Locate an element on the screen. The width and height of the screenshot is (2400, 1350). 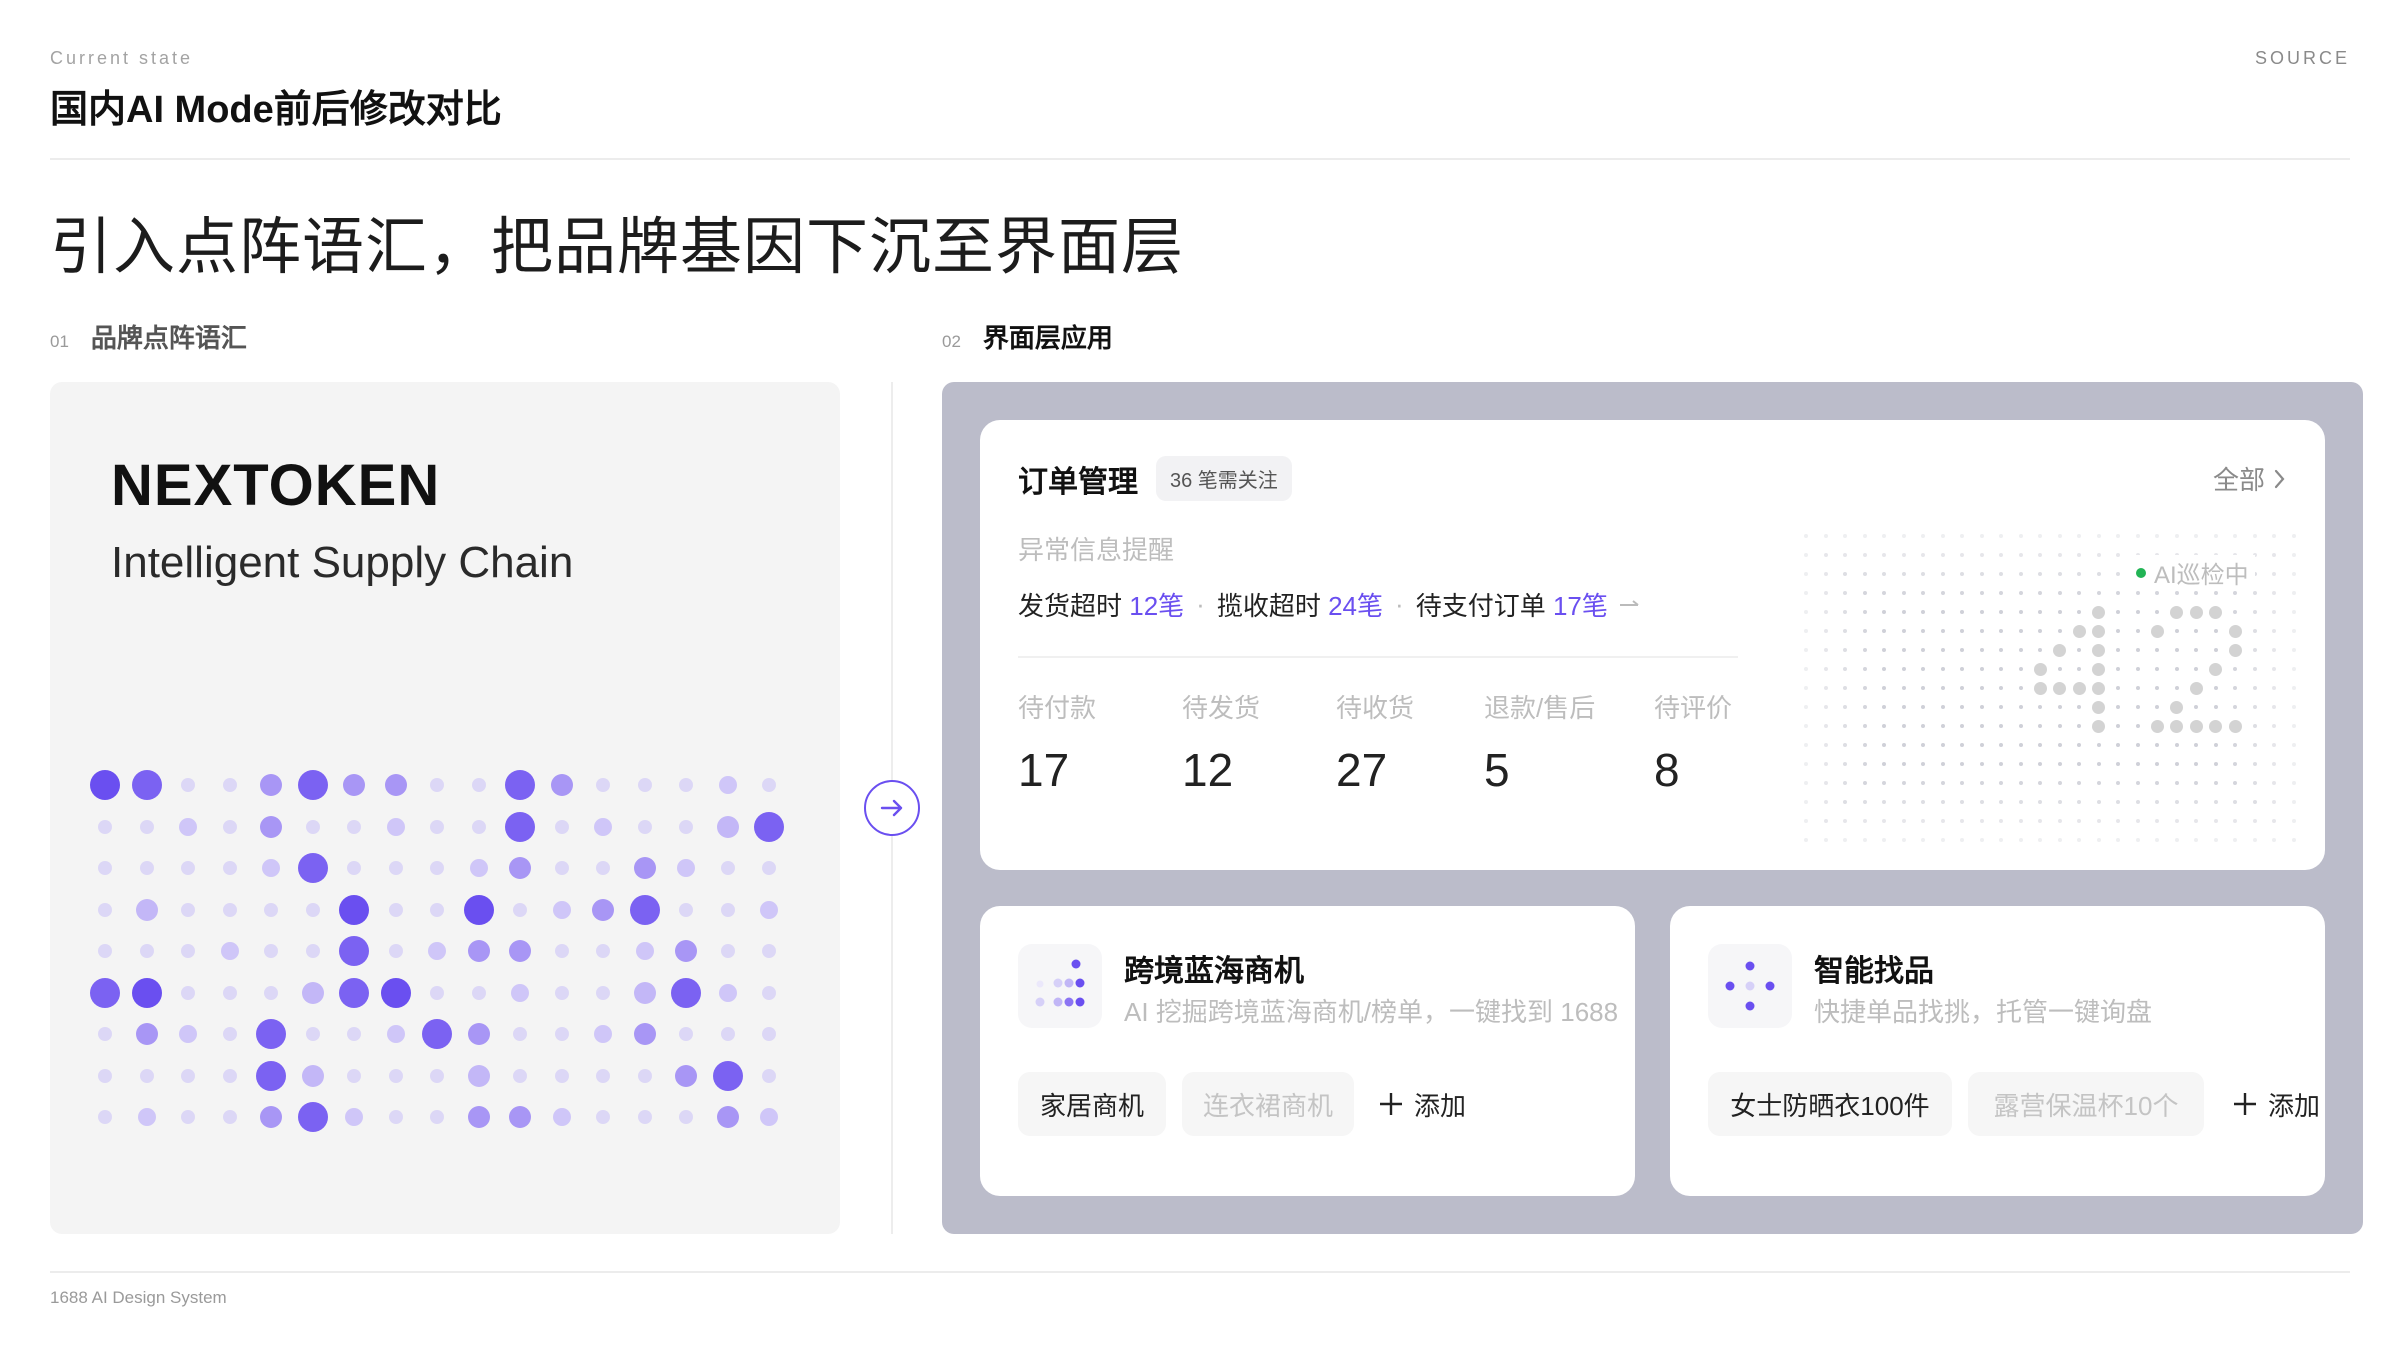
stat-value: 12 is located at coordinates (1208, 770).